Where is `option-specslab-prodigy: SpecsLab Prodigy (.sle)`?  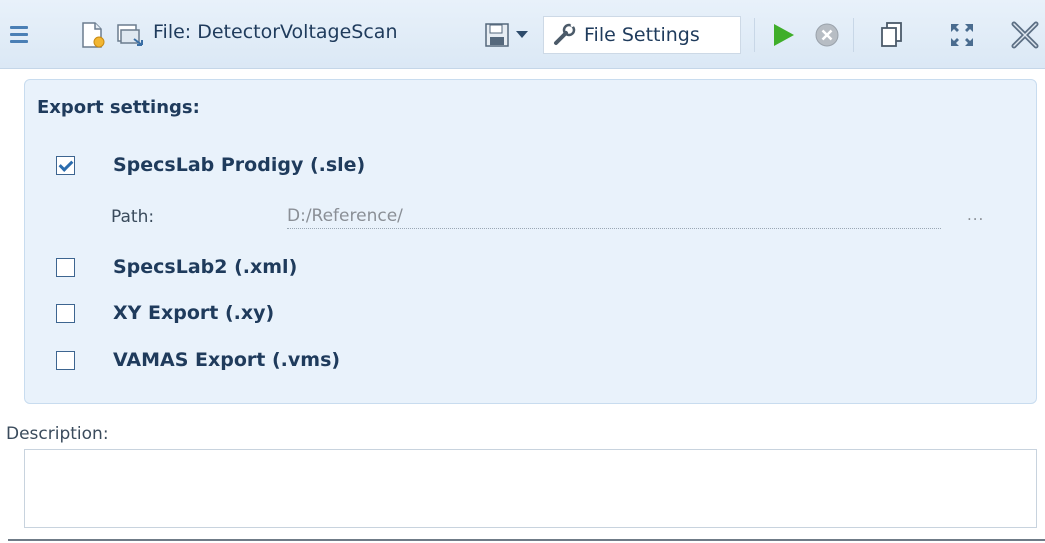
option-specslab-prodigy: SpecsLab Prodigy (.sle) is located at coordinates (210, 165).